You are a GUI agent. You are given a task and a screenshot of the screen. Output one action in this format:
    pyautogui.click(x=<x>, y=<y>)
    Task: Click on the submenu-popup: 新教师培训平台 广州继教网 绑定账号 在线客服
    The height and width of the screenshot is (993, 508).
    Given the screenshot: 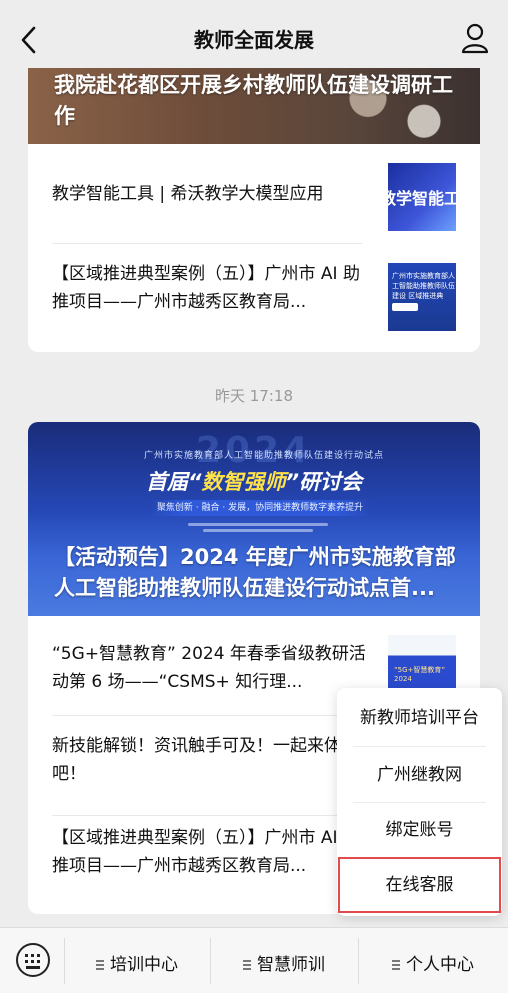 What is the action you would take?
    pyautogui.click(x=419, y=802)
    